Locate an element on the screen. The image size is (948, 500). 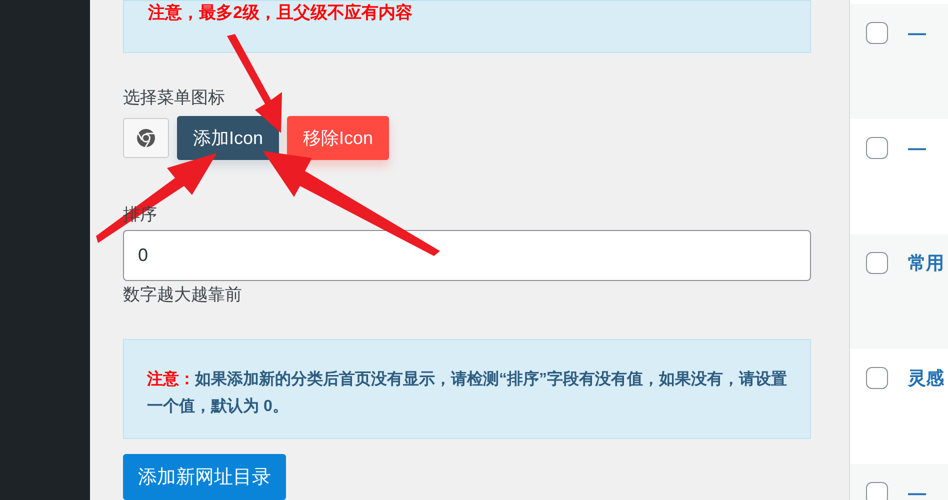
add-icon-button: 添加Icon is located at coordinates (228, 138).